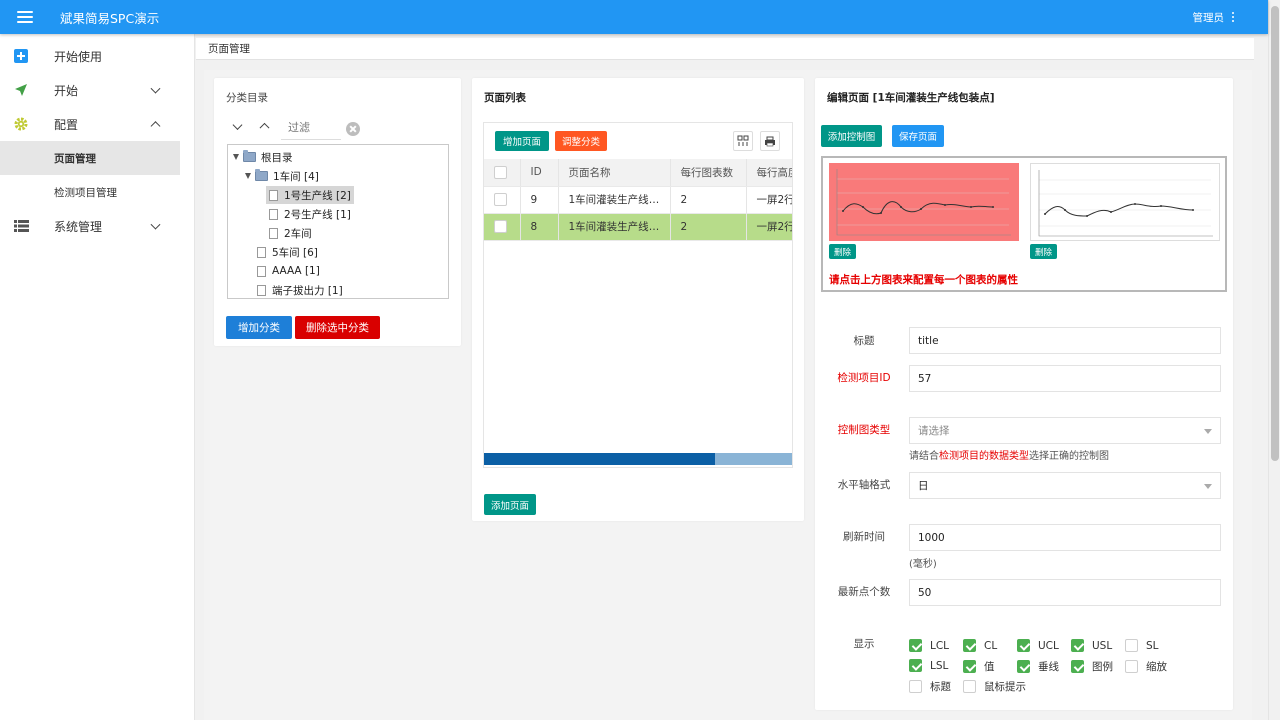 The height and width of the screenshot is (720, 1280). Describe the element at coordinates (989, 667) in the screenshot. I see `display-option-label: 值` at that location.